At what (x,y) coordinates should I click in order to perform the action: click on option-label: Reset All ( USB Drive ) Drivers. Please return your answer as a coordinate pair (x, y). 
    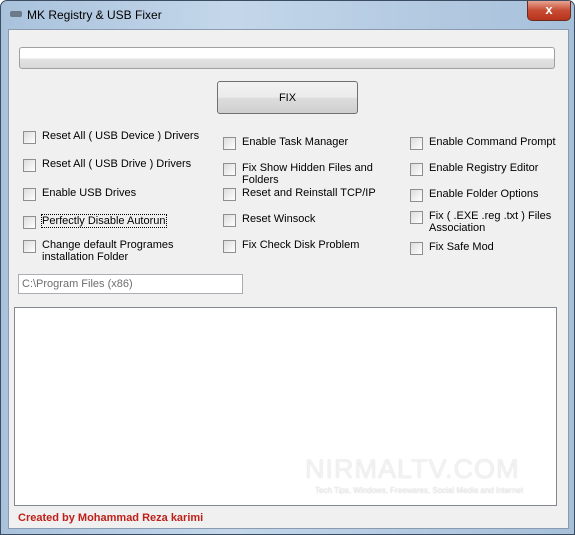
    Looking at the image, I should click on (117, 164).